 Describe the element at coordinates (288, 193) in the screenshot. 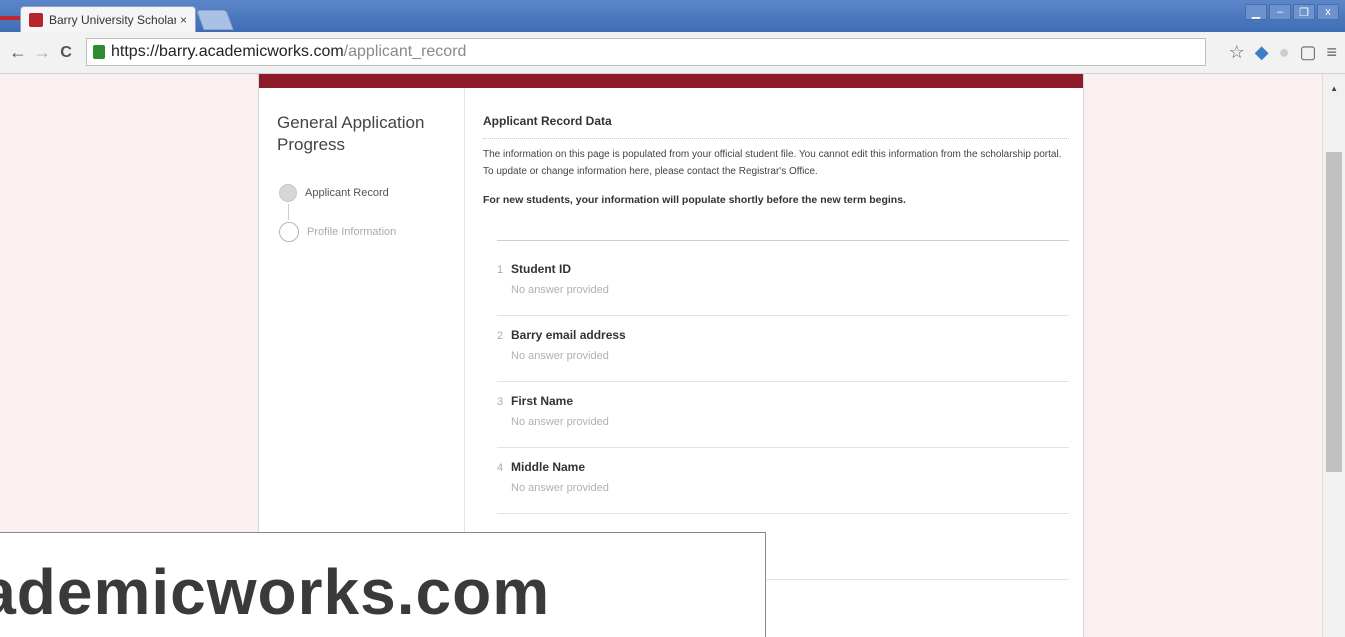

I see `check-circle-icon` at that location.